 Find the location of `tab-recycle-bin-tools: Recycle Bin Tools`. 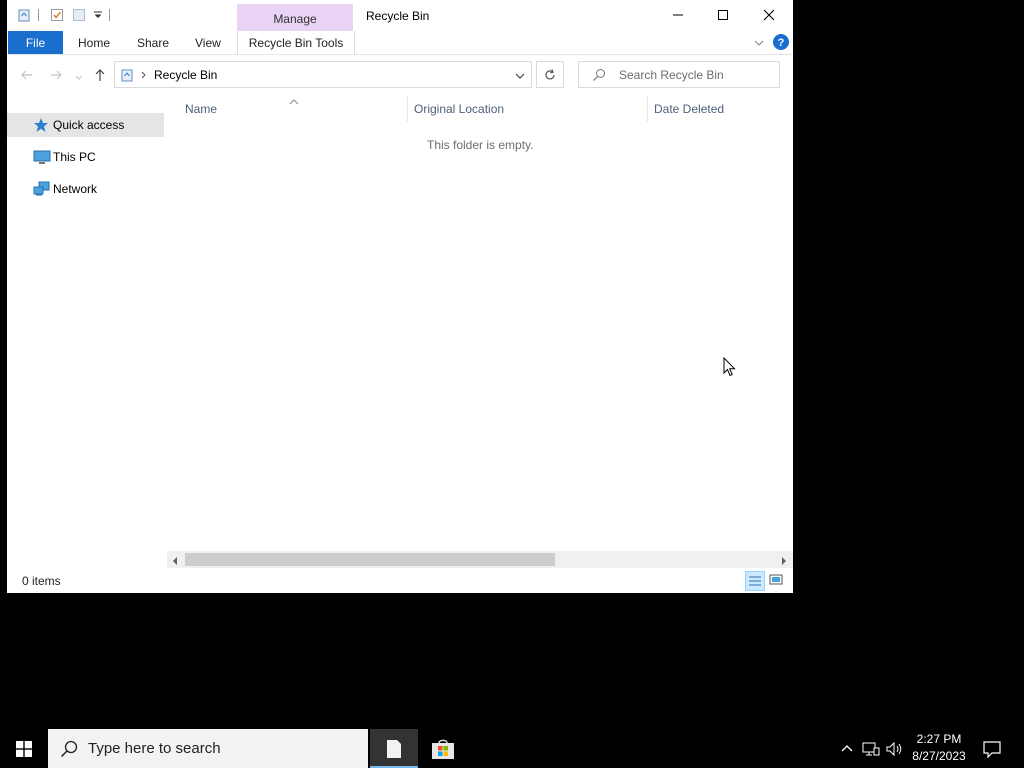

tab-recycle-bin-tools: Recycle Bin Tools is located at coordinates (296, 42).